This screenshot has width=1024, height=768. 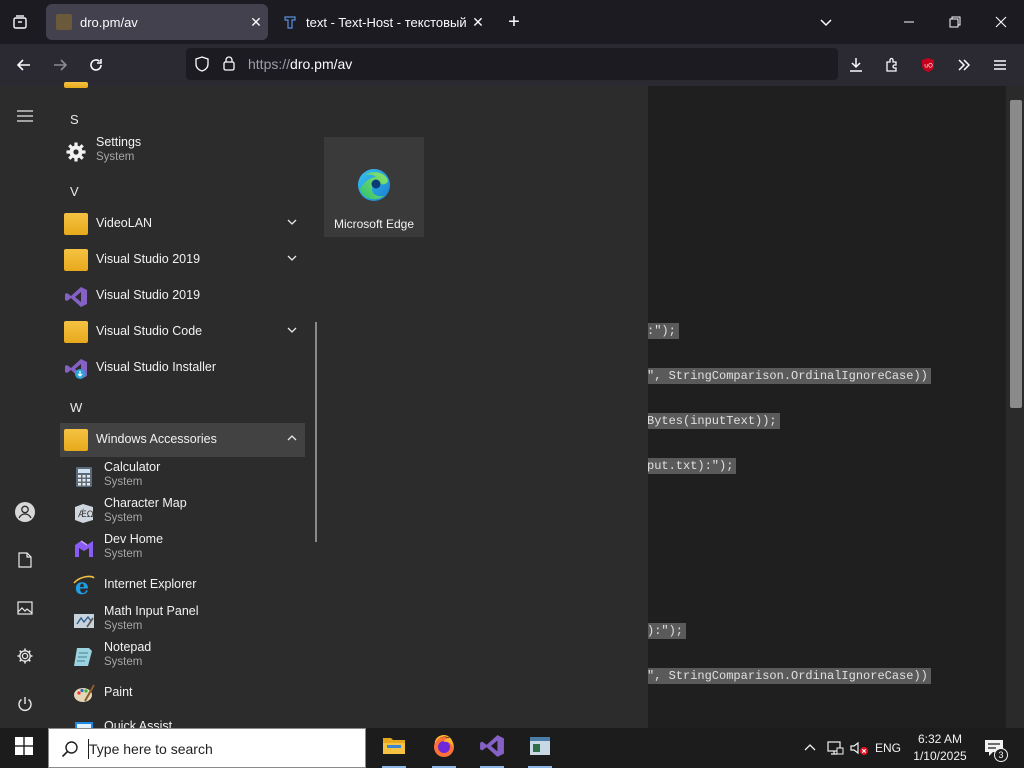 What do you see at coordinates (25, 608) in the screenshot?
I see `pictures-icon` at bounding box center [25, 608].